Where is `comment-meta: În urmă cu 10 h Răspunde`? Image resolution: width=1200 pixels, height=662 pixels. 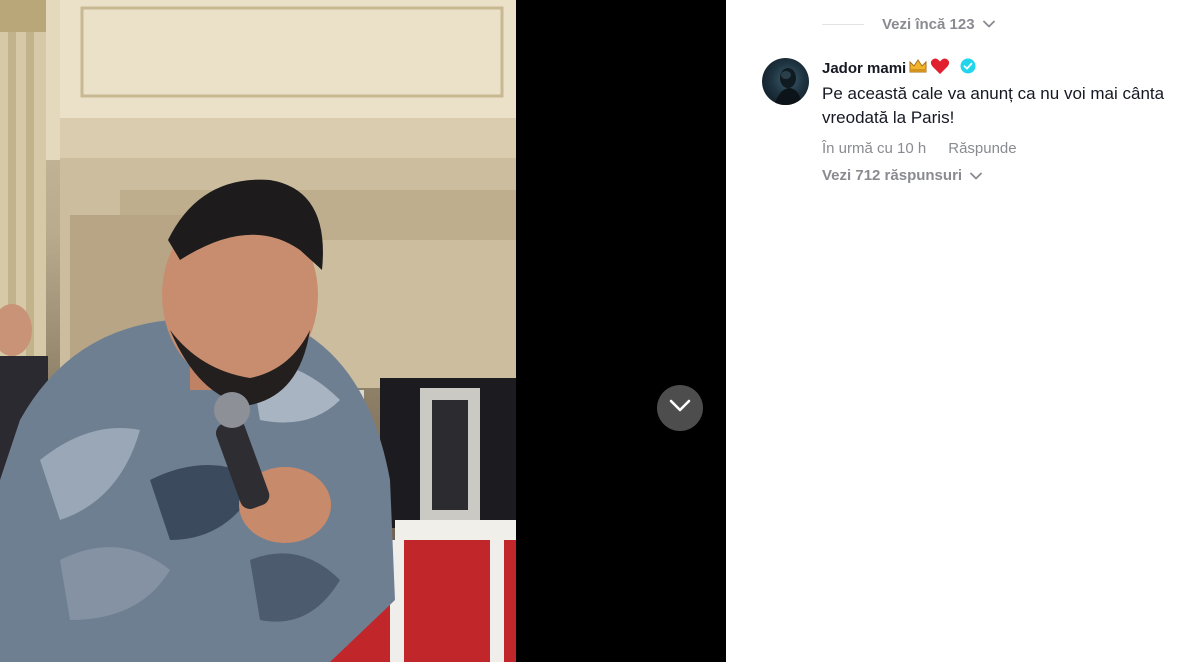 comment-meta: În urmă cu 10 h Răspunde is located at coordinates (1011, 148).